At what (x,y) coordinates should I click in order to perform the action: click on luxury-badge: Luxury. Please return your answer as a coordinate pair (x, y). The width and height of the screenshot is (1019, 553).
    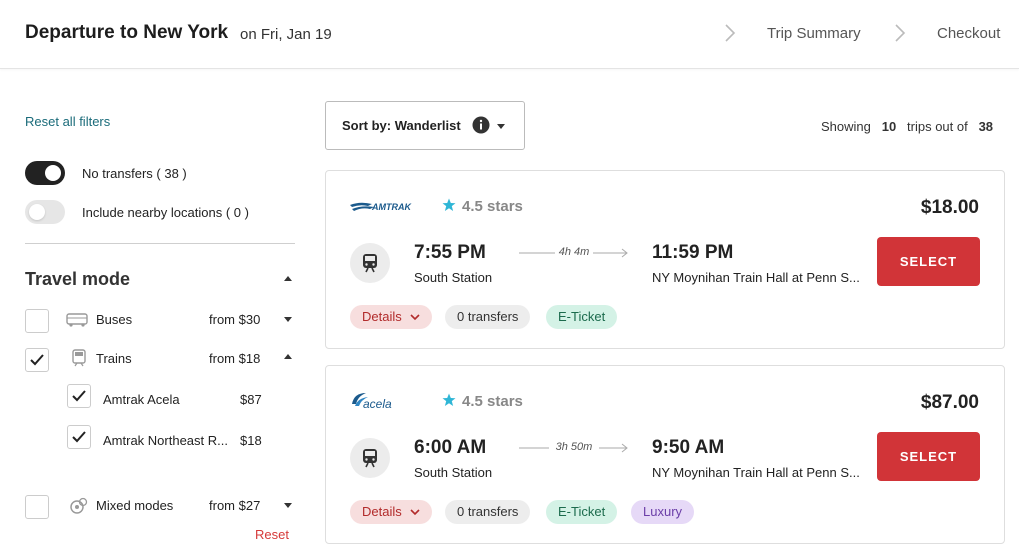
    Looking at the image, I should click on (663, 512).